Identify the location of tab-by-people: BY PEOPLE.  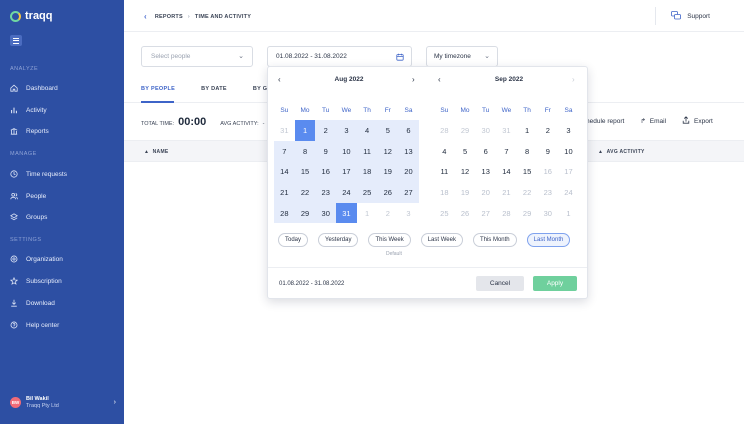
(158, 89).